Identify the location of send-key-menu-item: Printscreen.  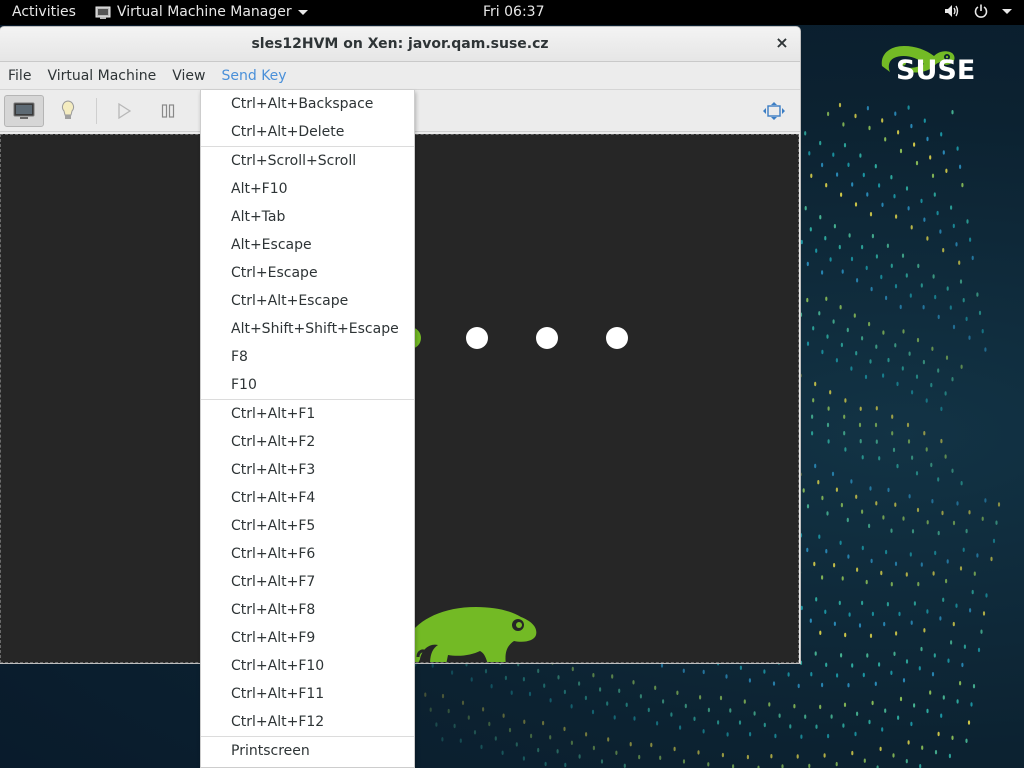
(307, 751).